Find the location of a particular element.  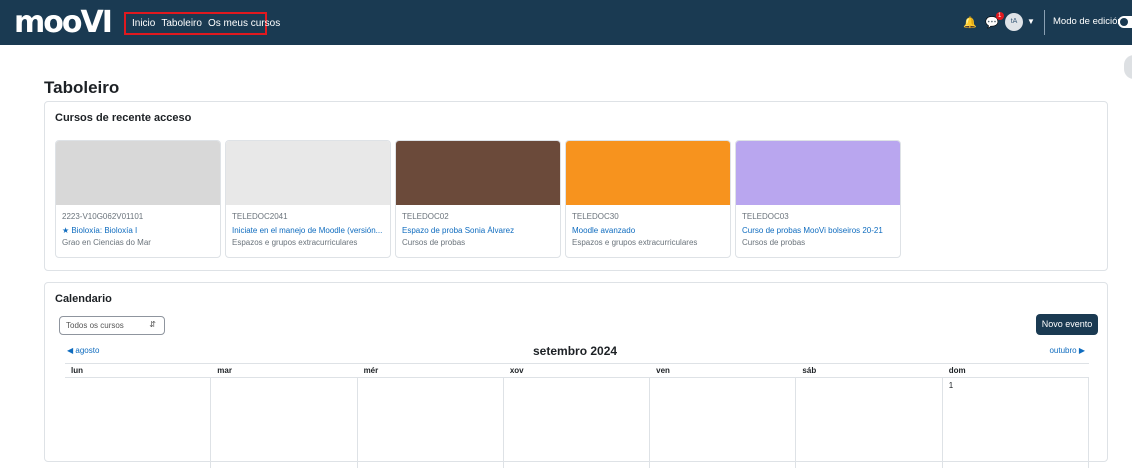

course-category: Grao en Ciencias do Mar is located at coordinates (106, 242).